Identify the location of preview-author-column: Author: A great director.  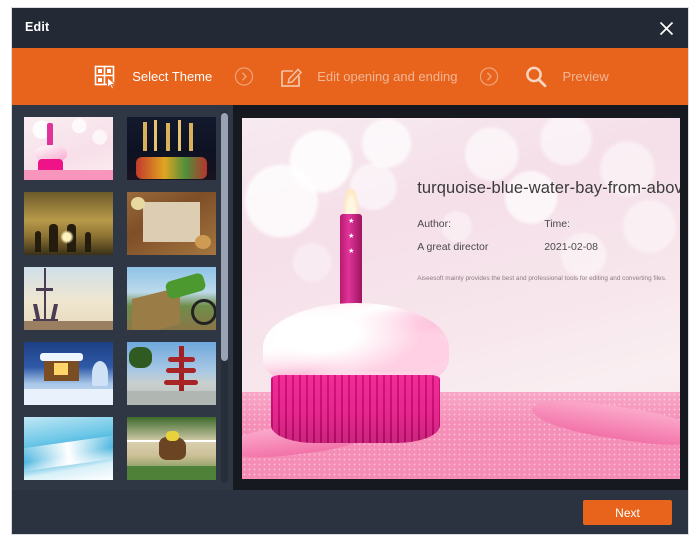
(480, 235).